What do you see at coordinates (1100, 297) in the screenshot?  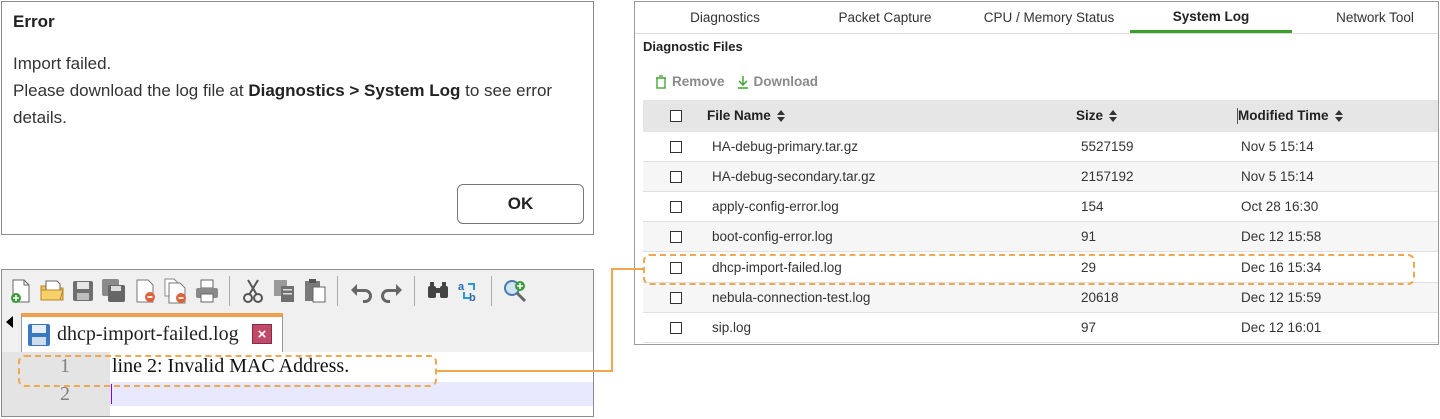 I see `file-size: 20618` at bounding box center [1100, 297].